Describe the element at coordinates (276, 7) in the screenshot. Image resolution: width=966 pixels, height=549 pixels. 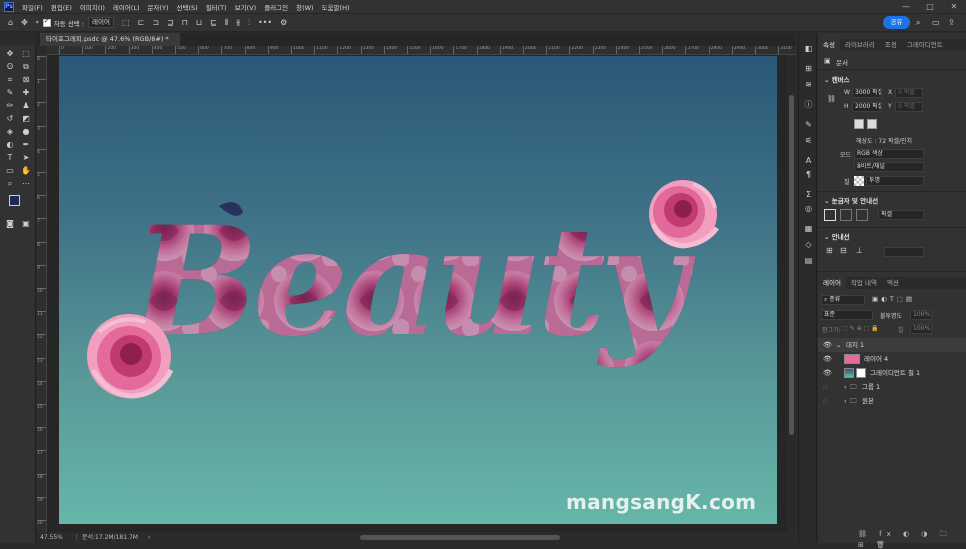
I see `menu-plugins: 플러그인` at that location.